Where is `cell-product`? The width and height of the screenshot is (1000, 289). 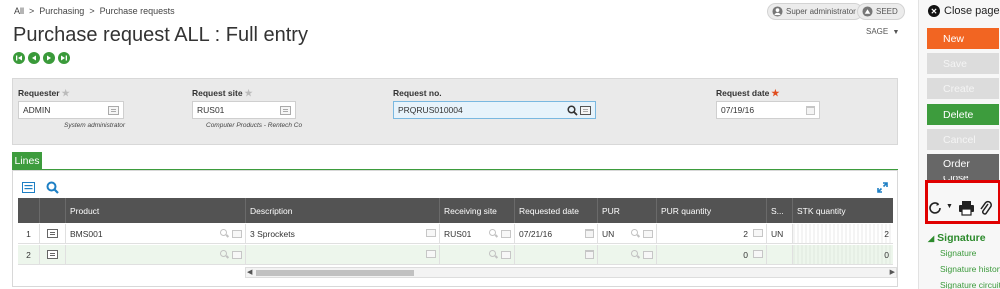 cell-product is located at coordinates (156, 255).